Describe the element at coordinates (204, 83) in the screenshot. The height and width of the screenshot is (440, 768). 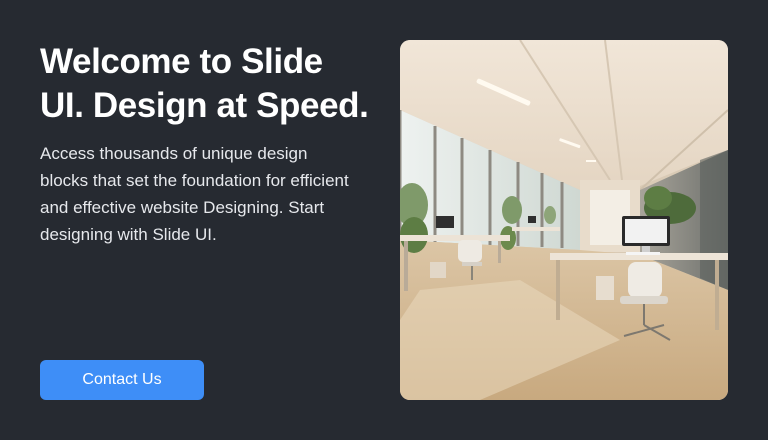
I see `hero-title: Welcome to Slide UI. Design at Speed.` at that location.